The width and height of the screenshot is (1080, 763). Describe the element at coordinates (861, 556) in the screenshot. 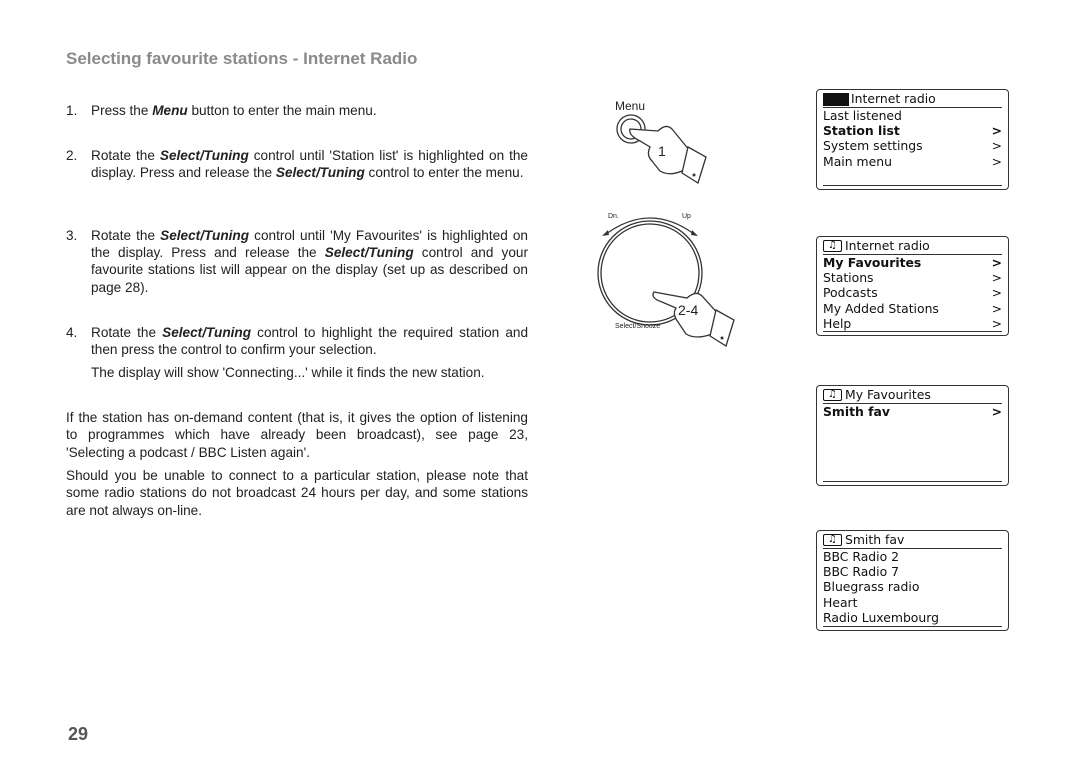

I see `station-row: BBC Radio 2` at that location.